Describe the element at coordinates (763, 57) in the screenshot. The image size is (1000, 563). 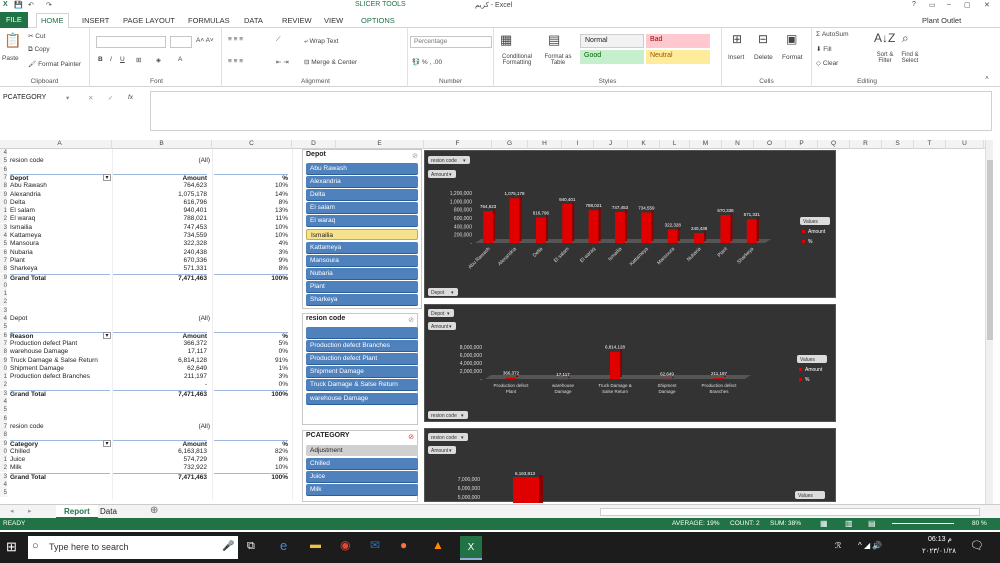
I see `delete-button: Delete` at that location.